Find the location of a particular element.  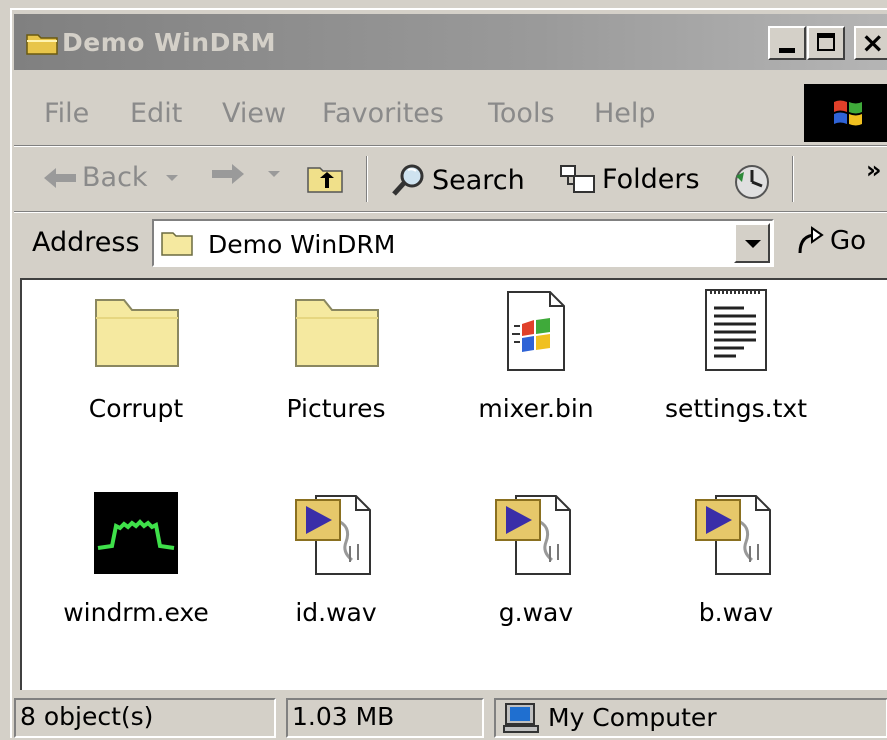

file-item: settings.txt is located at coordinates (736, 354).